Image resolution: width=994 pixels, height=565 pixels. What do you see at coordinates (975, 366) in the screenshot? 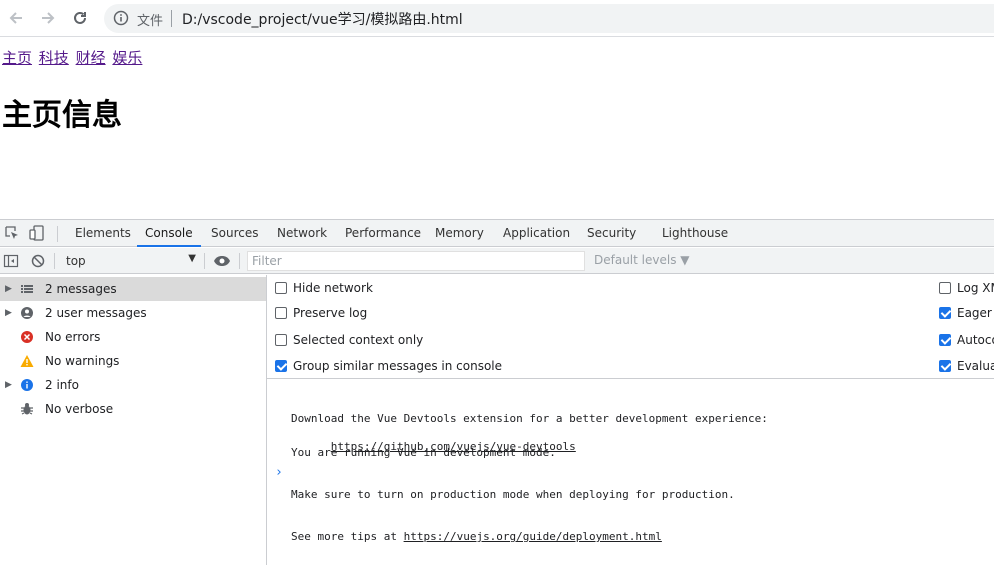
I see `setting-label: Evaluat` at bounding box center [975, 366].